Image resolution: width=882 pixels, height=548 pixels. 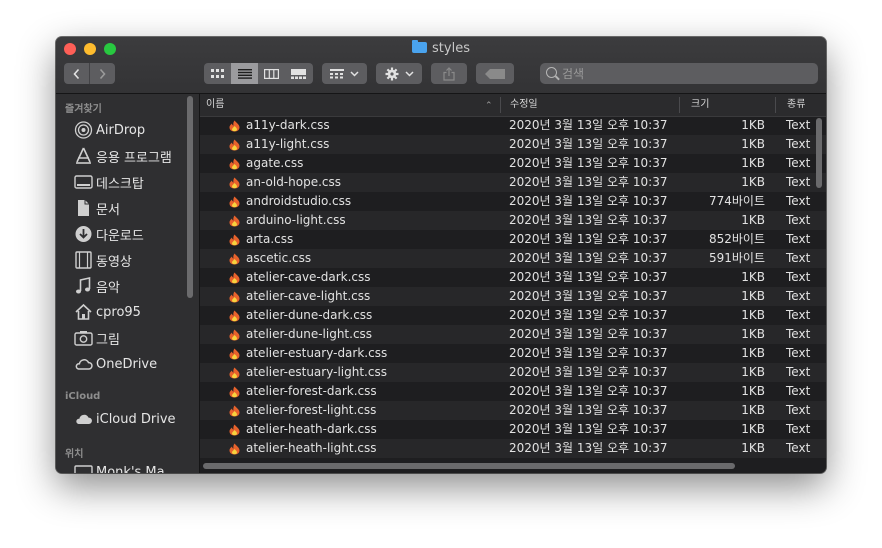 What do you see at coordinates (83, 396) in the screenshot?
I see `sidebar-section-icloud: iCloud` at bounding box center [83, 396].